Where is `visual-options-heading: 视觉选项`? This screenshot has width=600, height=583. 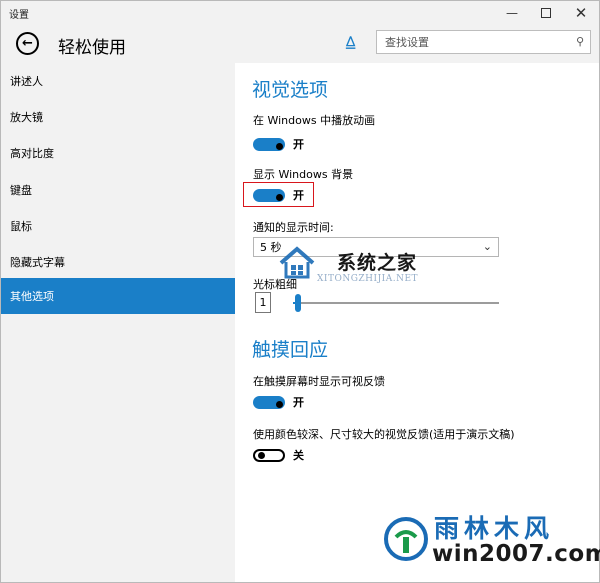 visual-options-heading: 视觉选项 is located at coordinates (290, 90).